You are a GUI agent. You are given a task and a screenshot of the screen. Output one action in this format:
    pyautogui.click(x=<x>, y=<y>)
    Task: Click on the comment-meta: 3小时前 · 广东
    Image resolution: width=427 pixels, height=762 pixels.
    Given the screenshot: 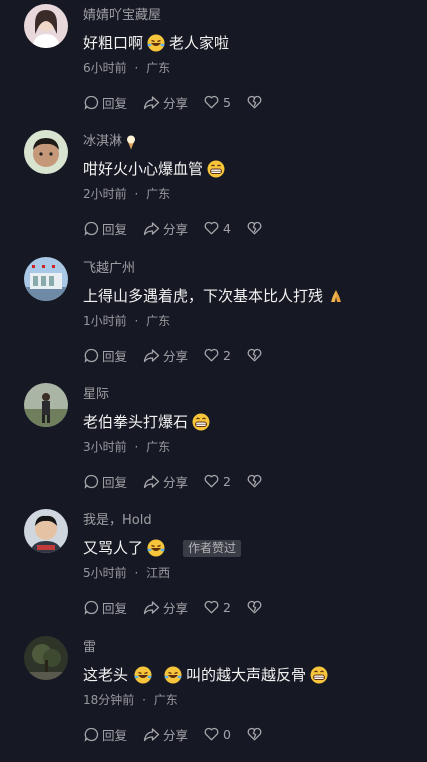 What is the action you would take?
    pyautogui.click(x=126, y=447)
    